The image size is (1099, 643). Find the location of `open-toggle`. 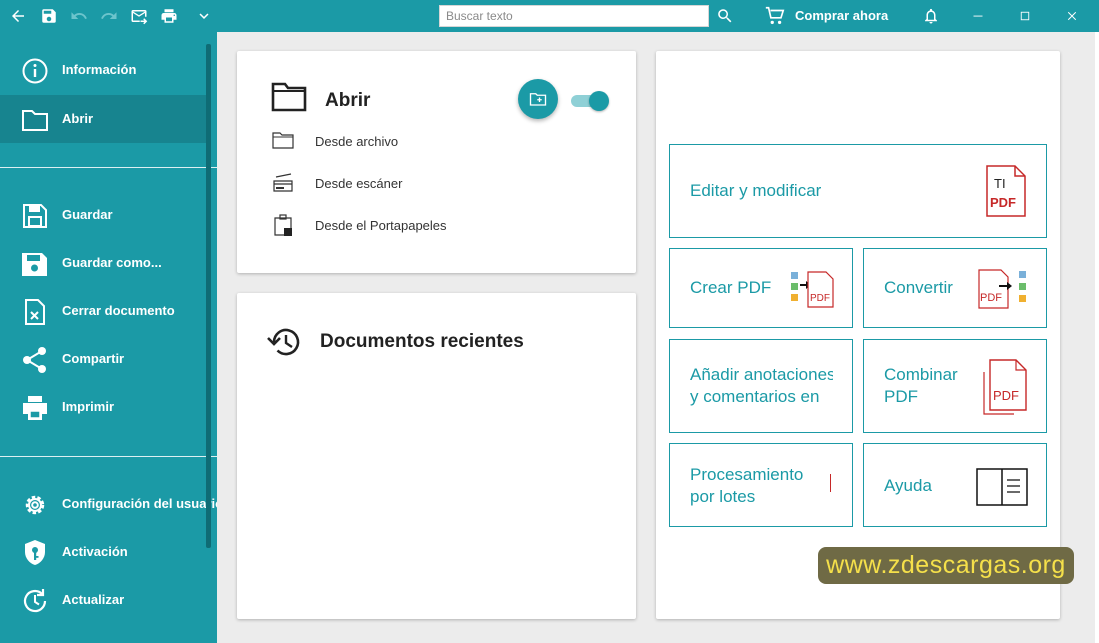

open-toggle is located at coordinates (590, 101).